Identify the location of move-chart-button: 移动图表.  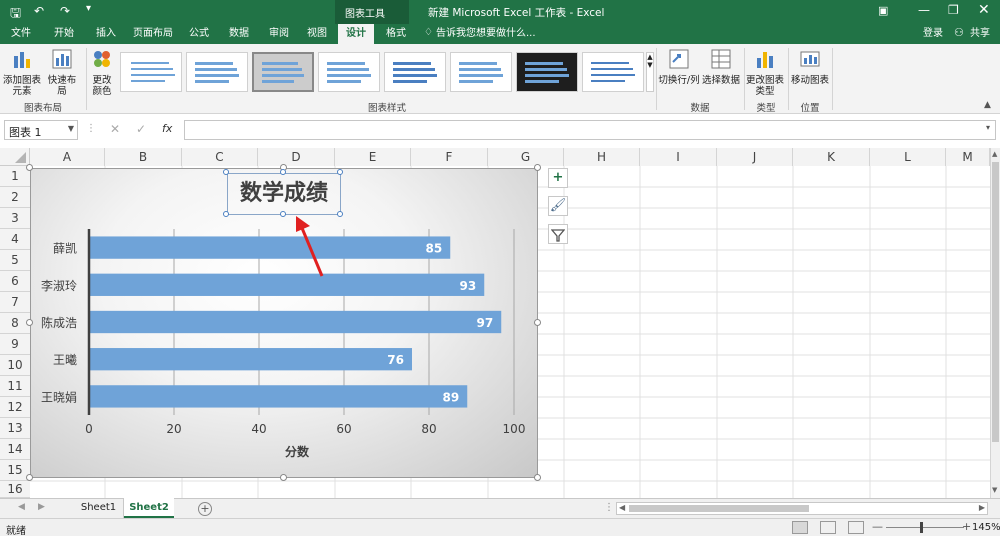
(810, 67).